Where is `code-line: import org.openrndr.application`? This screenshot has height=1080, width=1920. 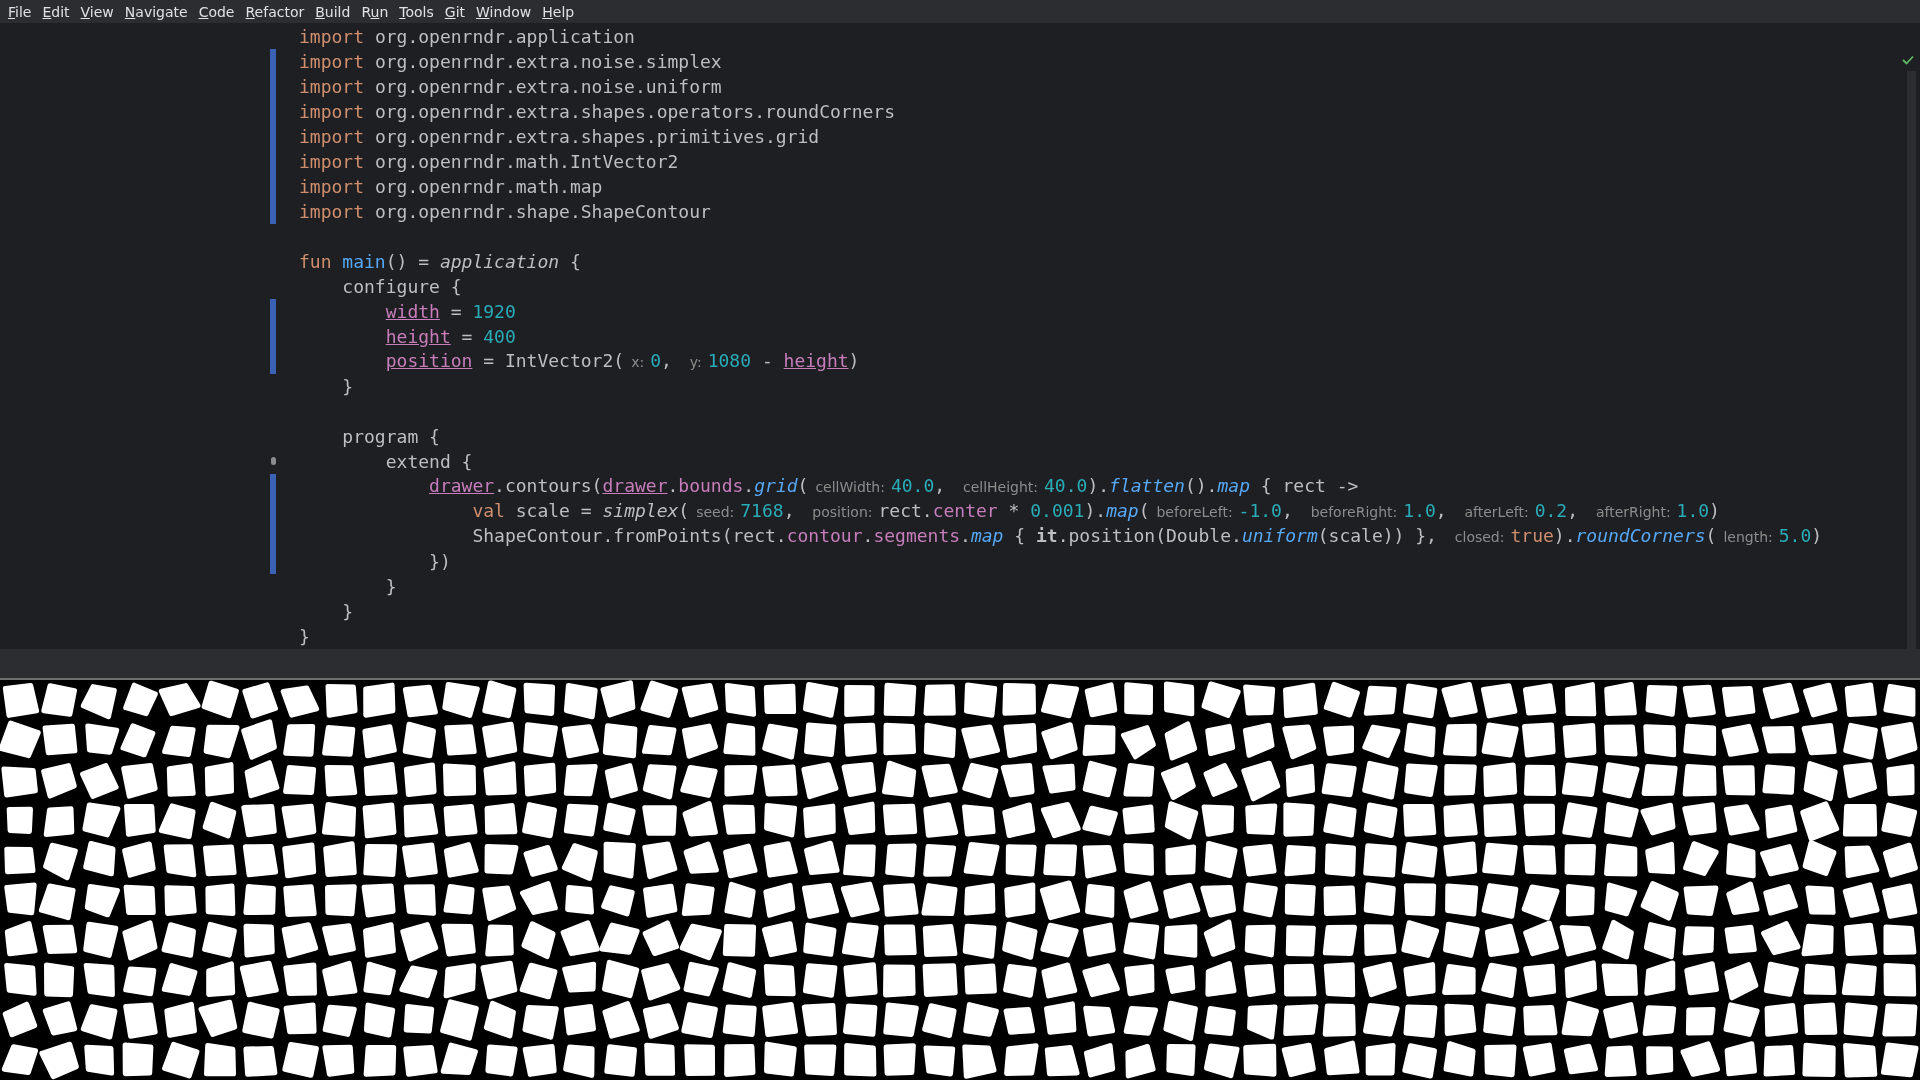
code-line: import org.openrndr.application is located at coordinates (467, 37).